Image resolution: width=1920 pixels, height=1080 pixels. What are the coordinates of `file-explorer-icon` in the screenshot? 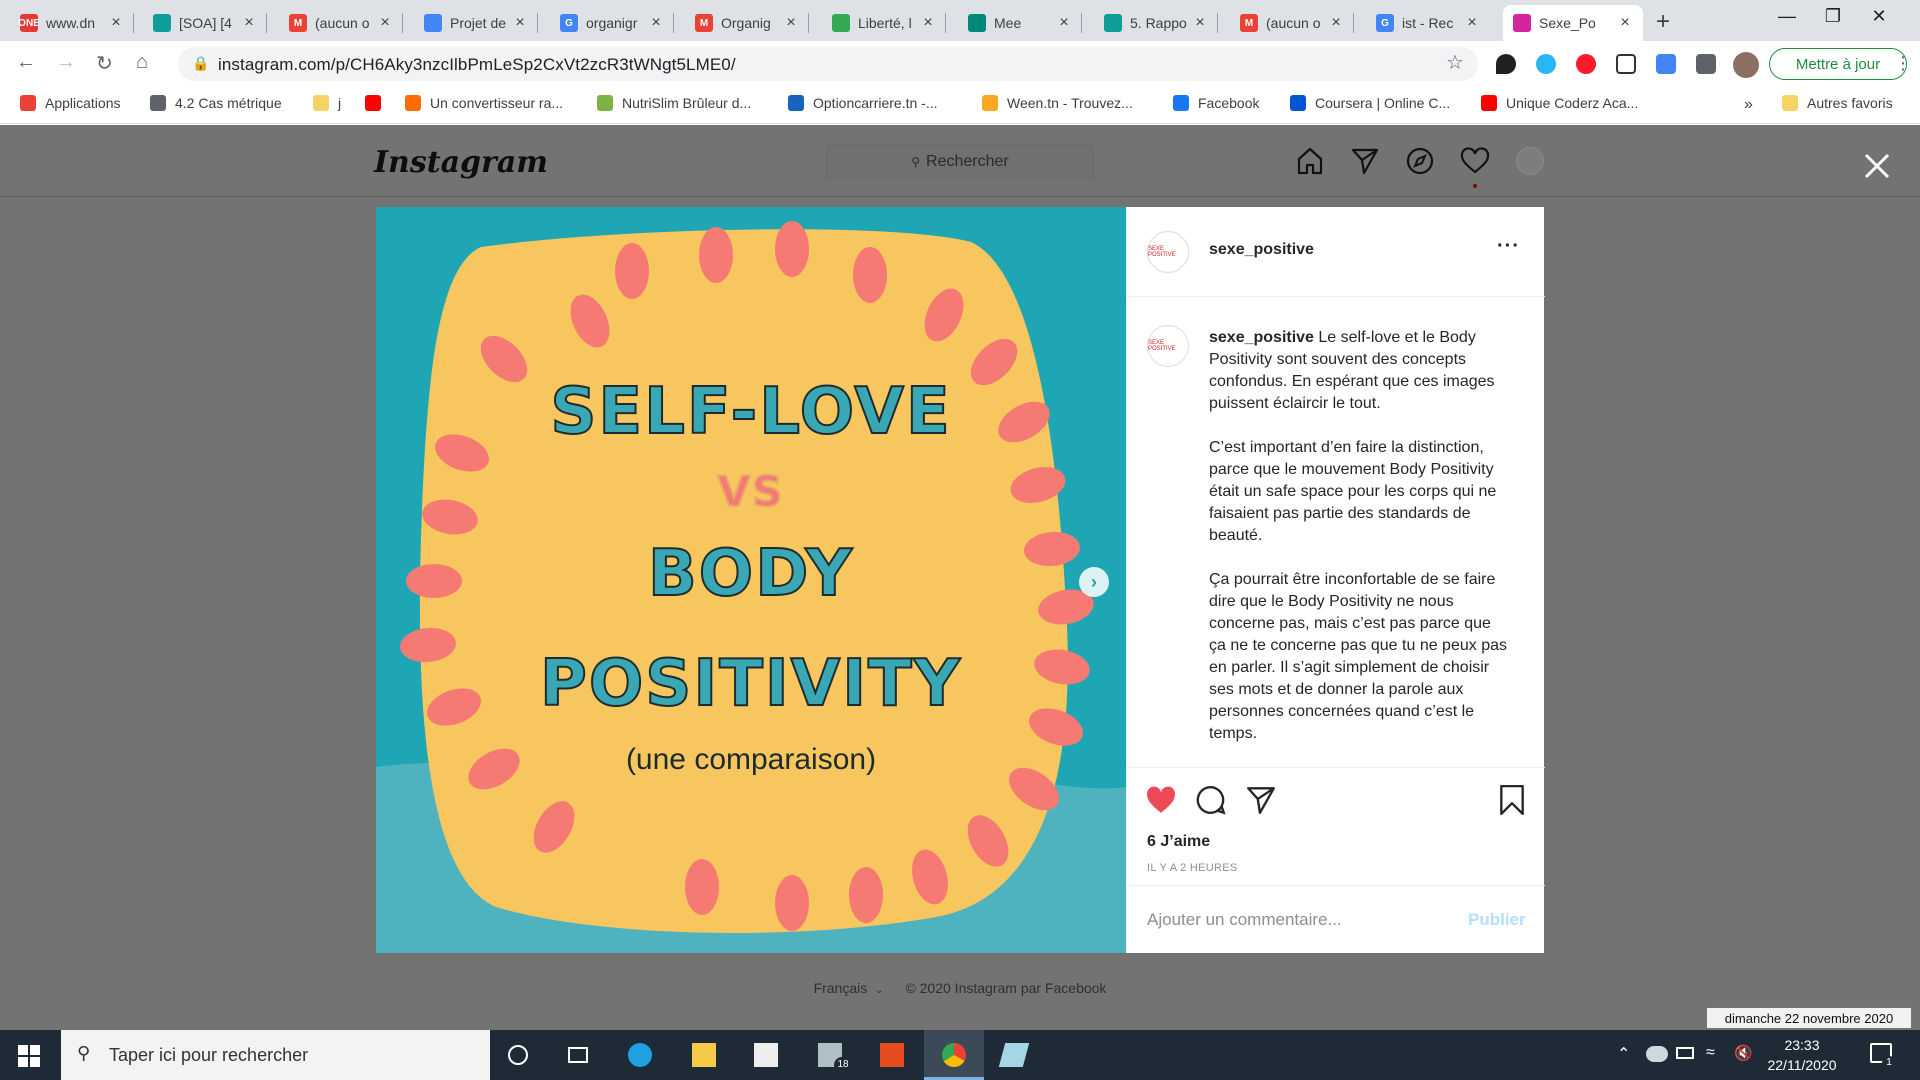 It's located at (704, 1055).